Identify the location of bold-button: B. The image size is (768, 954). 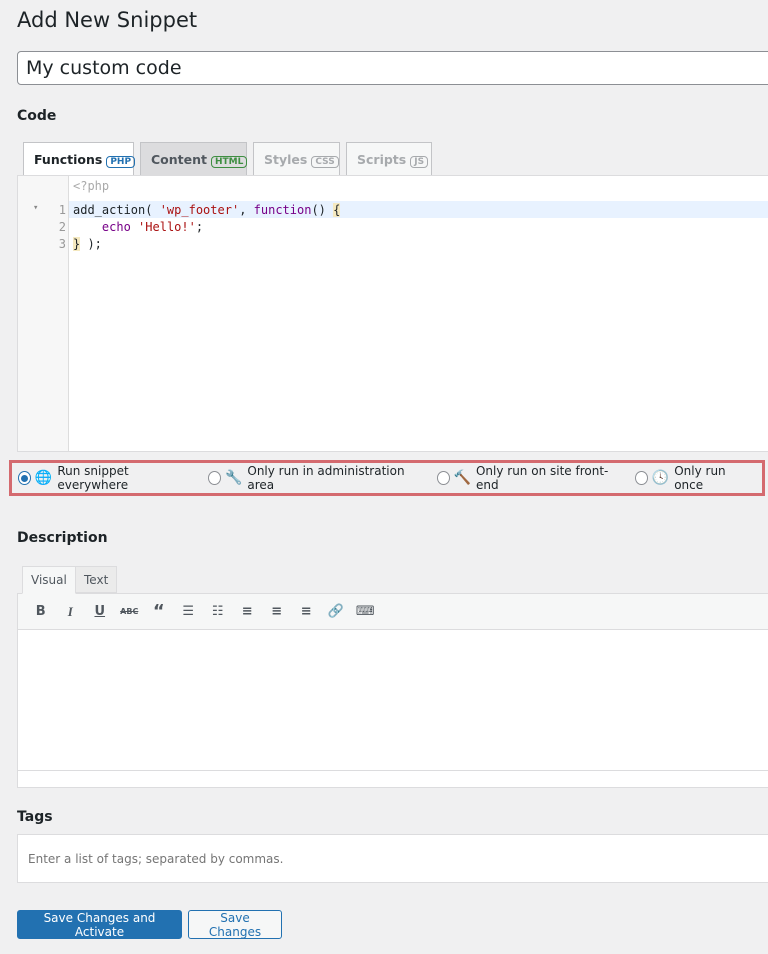
(41, 611).